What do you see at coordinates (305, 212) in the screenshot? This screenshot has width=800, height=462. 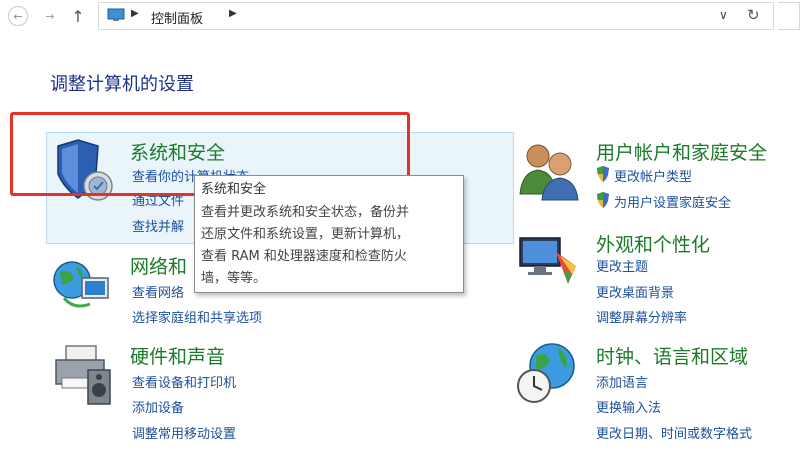 I see `tooltip-line: 查看并更改系统和安全状态，备份并` at bounding box center [305, 212].